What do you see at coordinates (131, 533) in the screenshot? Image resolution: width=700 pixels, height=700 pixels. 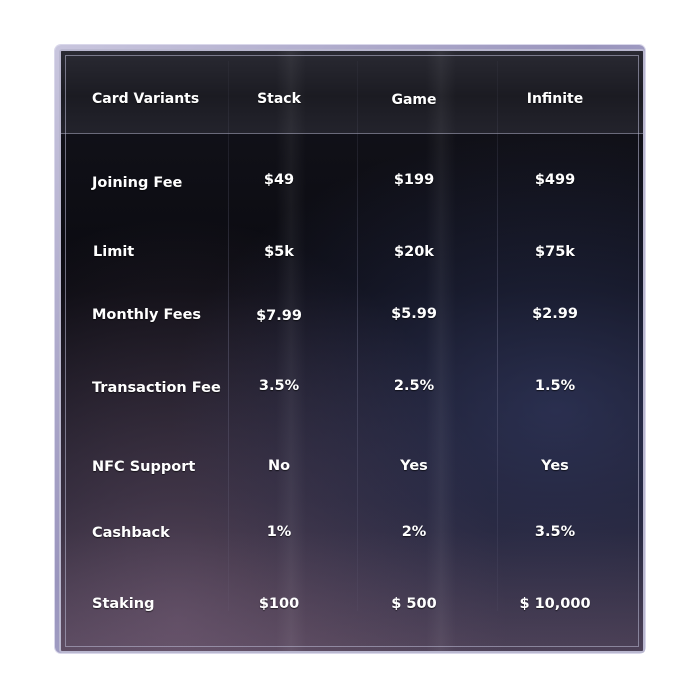 I see `row-label-cashback: Cashback` at bounding box center [131, 533].